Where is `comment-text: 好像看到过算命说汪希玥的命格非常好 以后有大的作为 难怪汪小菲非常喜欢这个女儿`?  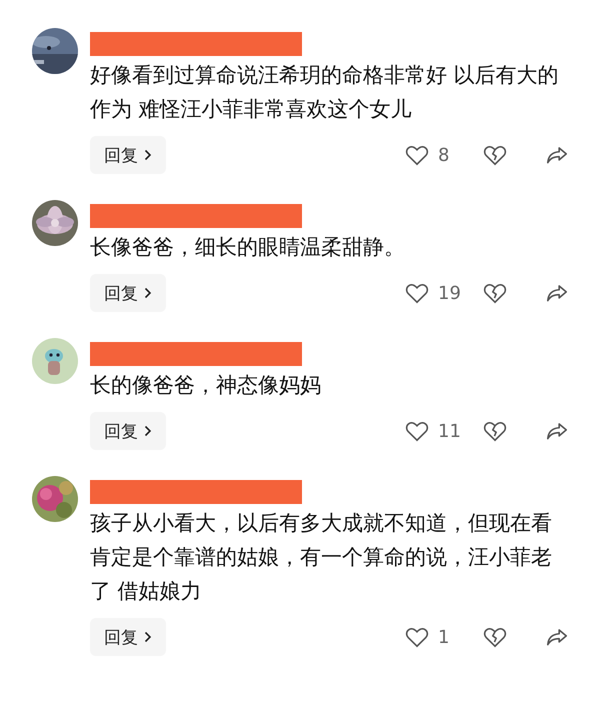
comment-text: 好像看到过算命说汪希玥的命格非常好 以后有大的作为 难怪汪小菲非常喜欢这个女儿 is located at coordinates (325, 92).